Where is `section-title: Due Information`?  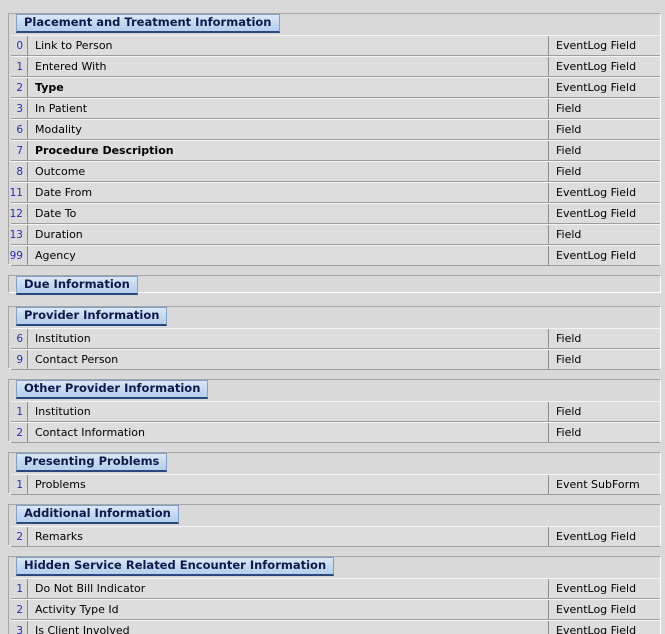
section-title: Due Information is located at coordinates (77, 285).